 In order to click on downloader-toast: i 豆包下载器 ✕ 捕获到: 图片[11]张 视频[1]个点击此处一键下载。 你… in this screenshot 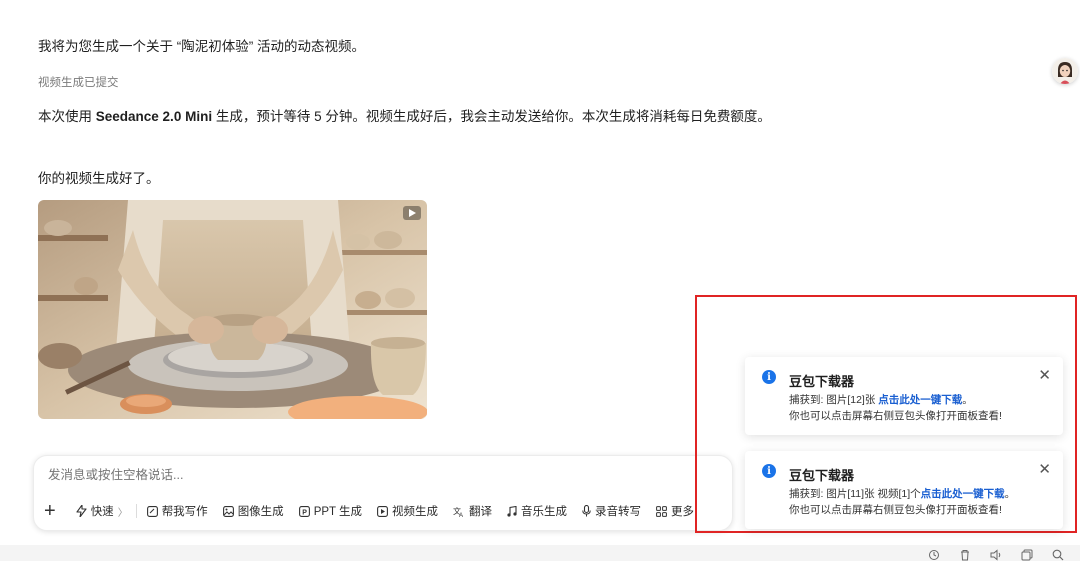, I will do `click(904, 490)`.